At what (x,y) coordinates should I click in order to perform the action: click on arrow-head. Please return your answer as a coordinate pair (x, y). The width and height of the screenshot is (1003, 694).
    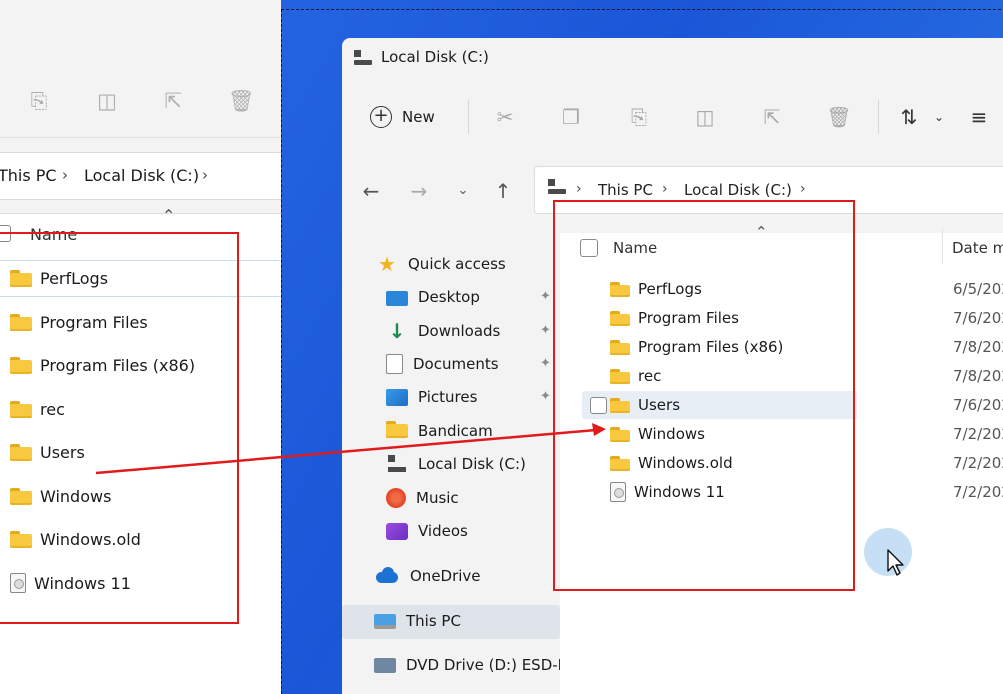
    Looking at the image, I should click on (599, 429).